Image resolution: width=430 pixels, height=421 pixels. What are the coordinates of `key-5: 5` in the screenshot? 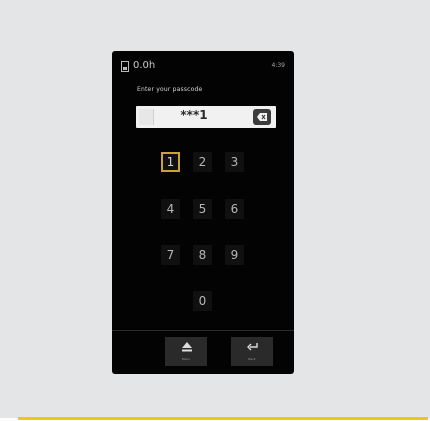 It's located at (202, 209).